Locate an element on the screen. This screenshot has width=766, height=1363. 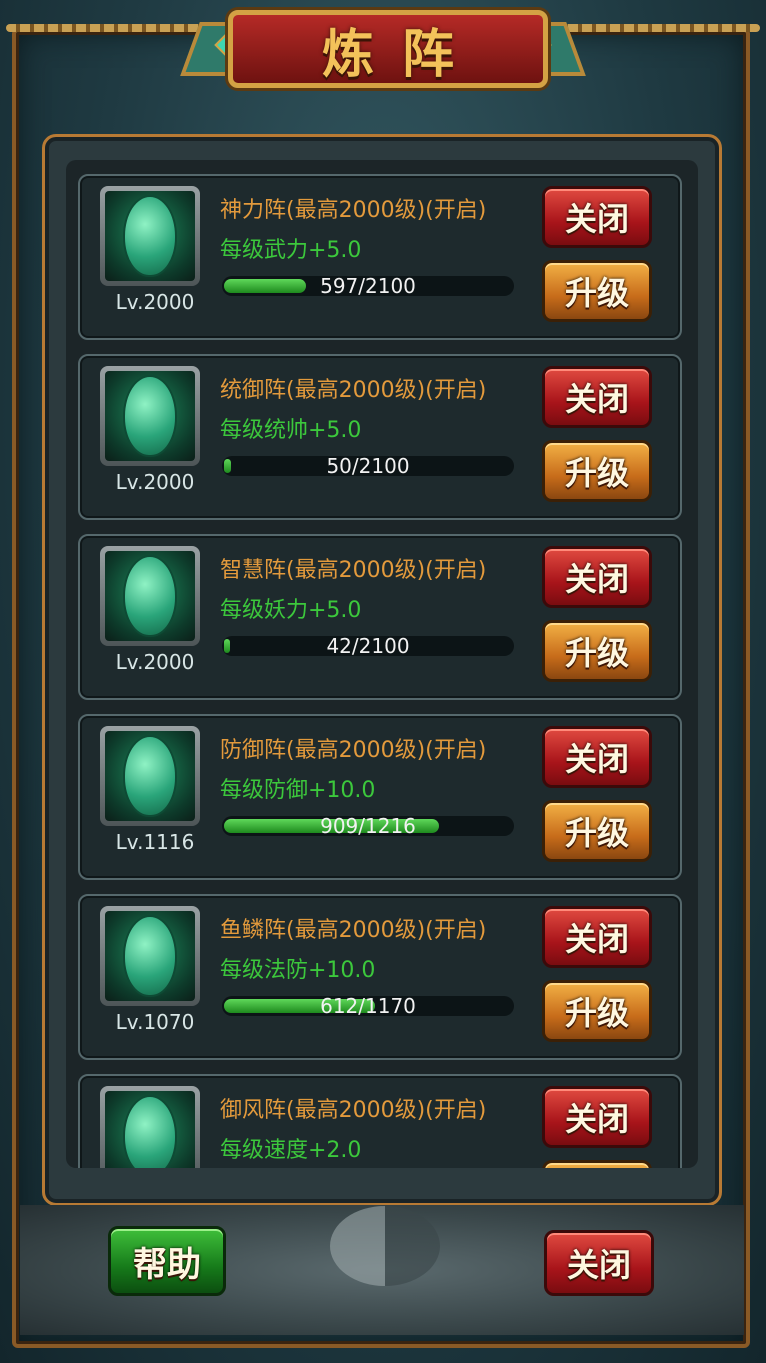
formation-effect: 每级武力+5.0 is located at coordinates (291, 250).